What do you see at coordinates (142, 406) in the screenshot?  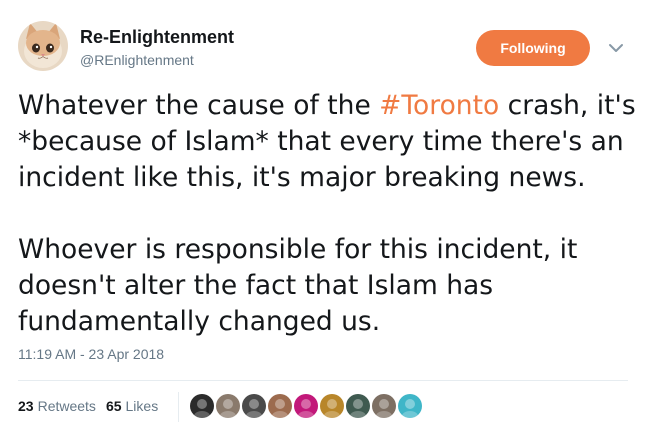 I see `likes-label: Likes` at bounding box center [142, 406].